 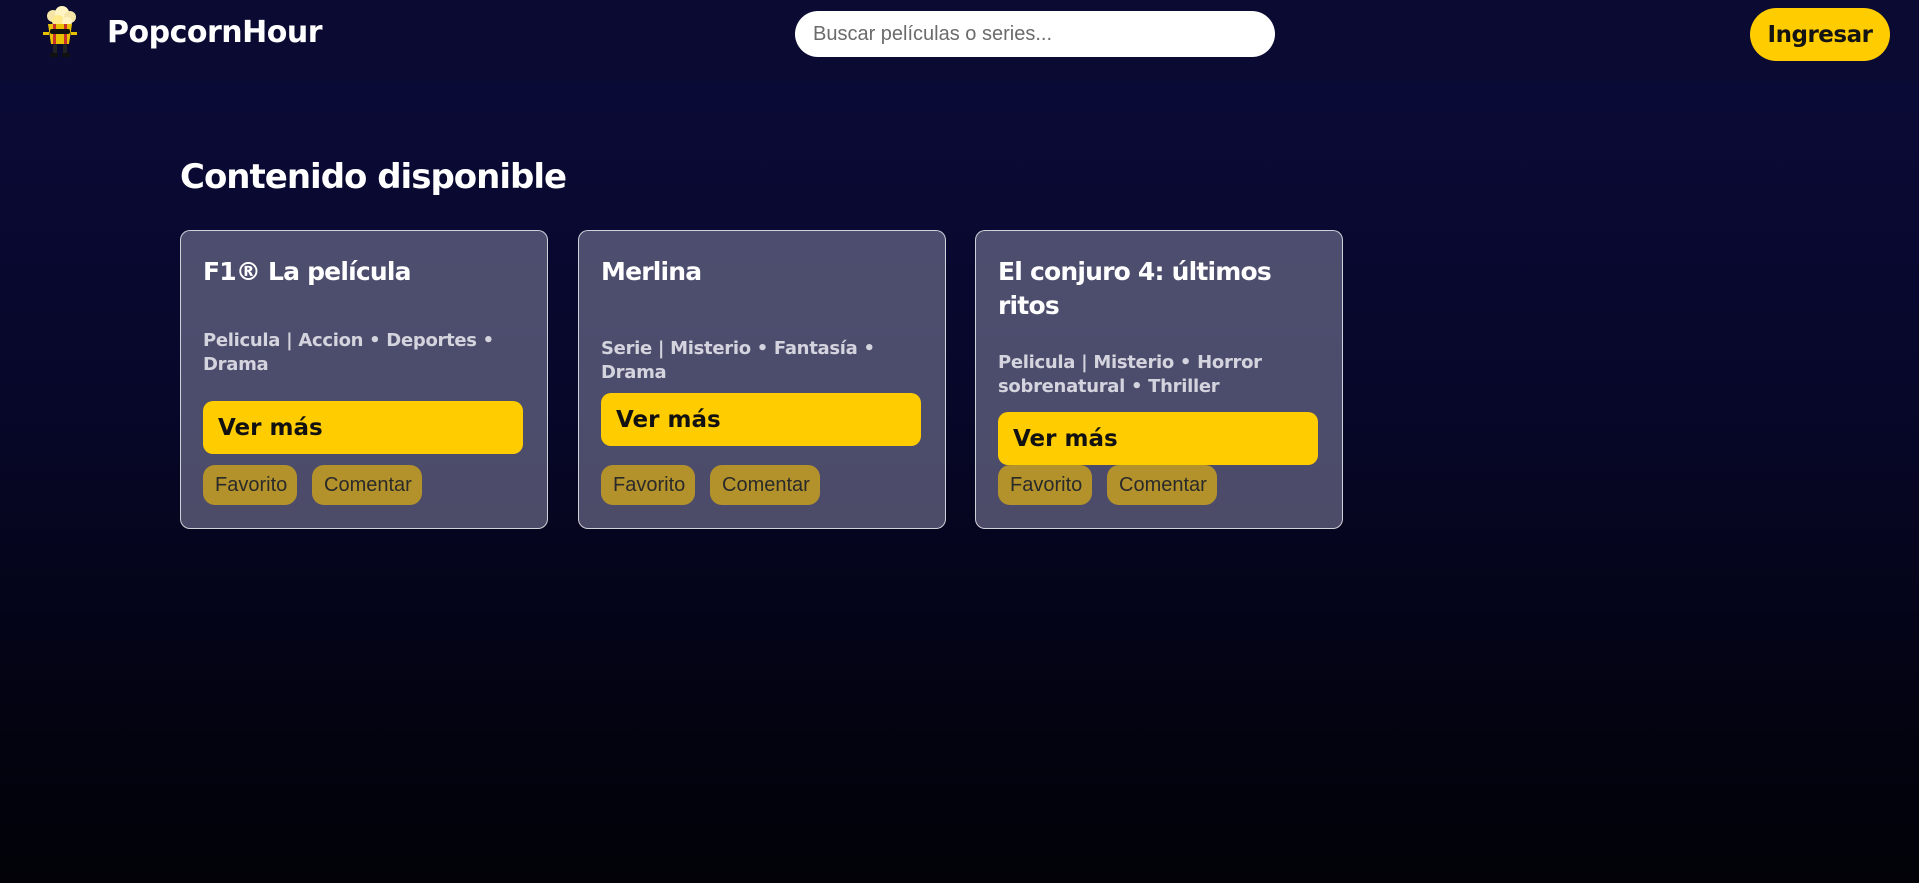 I want to click on popcorn-mascot-icon, so click(x=60, y=33).